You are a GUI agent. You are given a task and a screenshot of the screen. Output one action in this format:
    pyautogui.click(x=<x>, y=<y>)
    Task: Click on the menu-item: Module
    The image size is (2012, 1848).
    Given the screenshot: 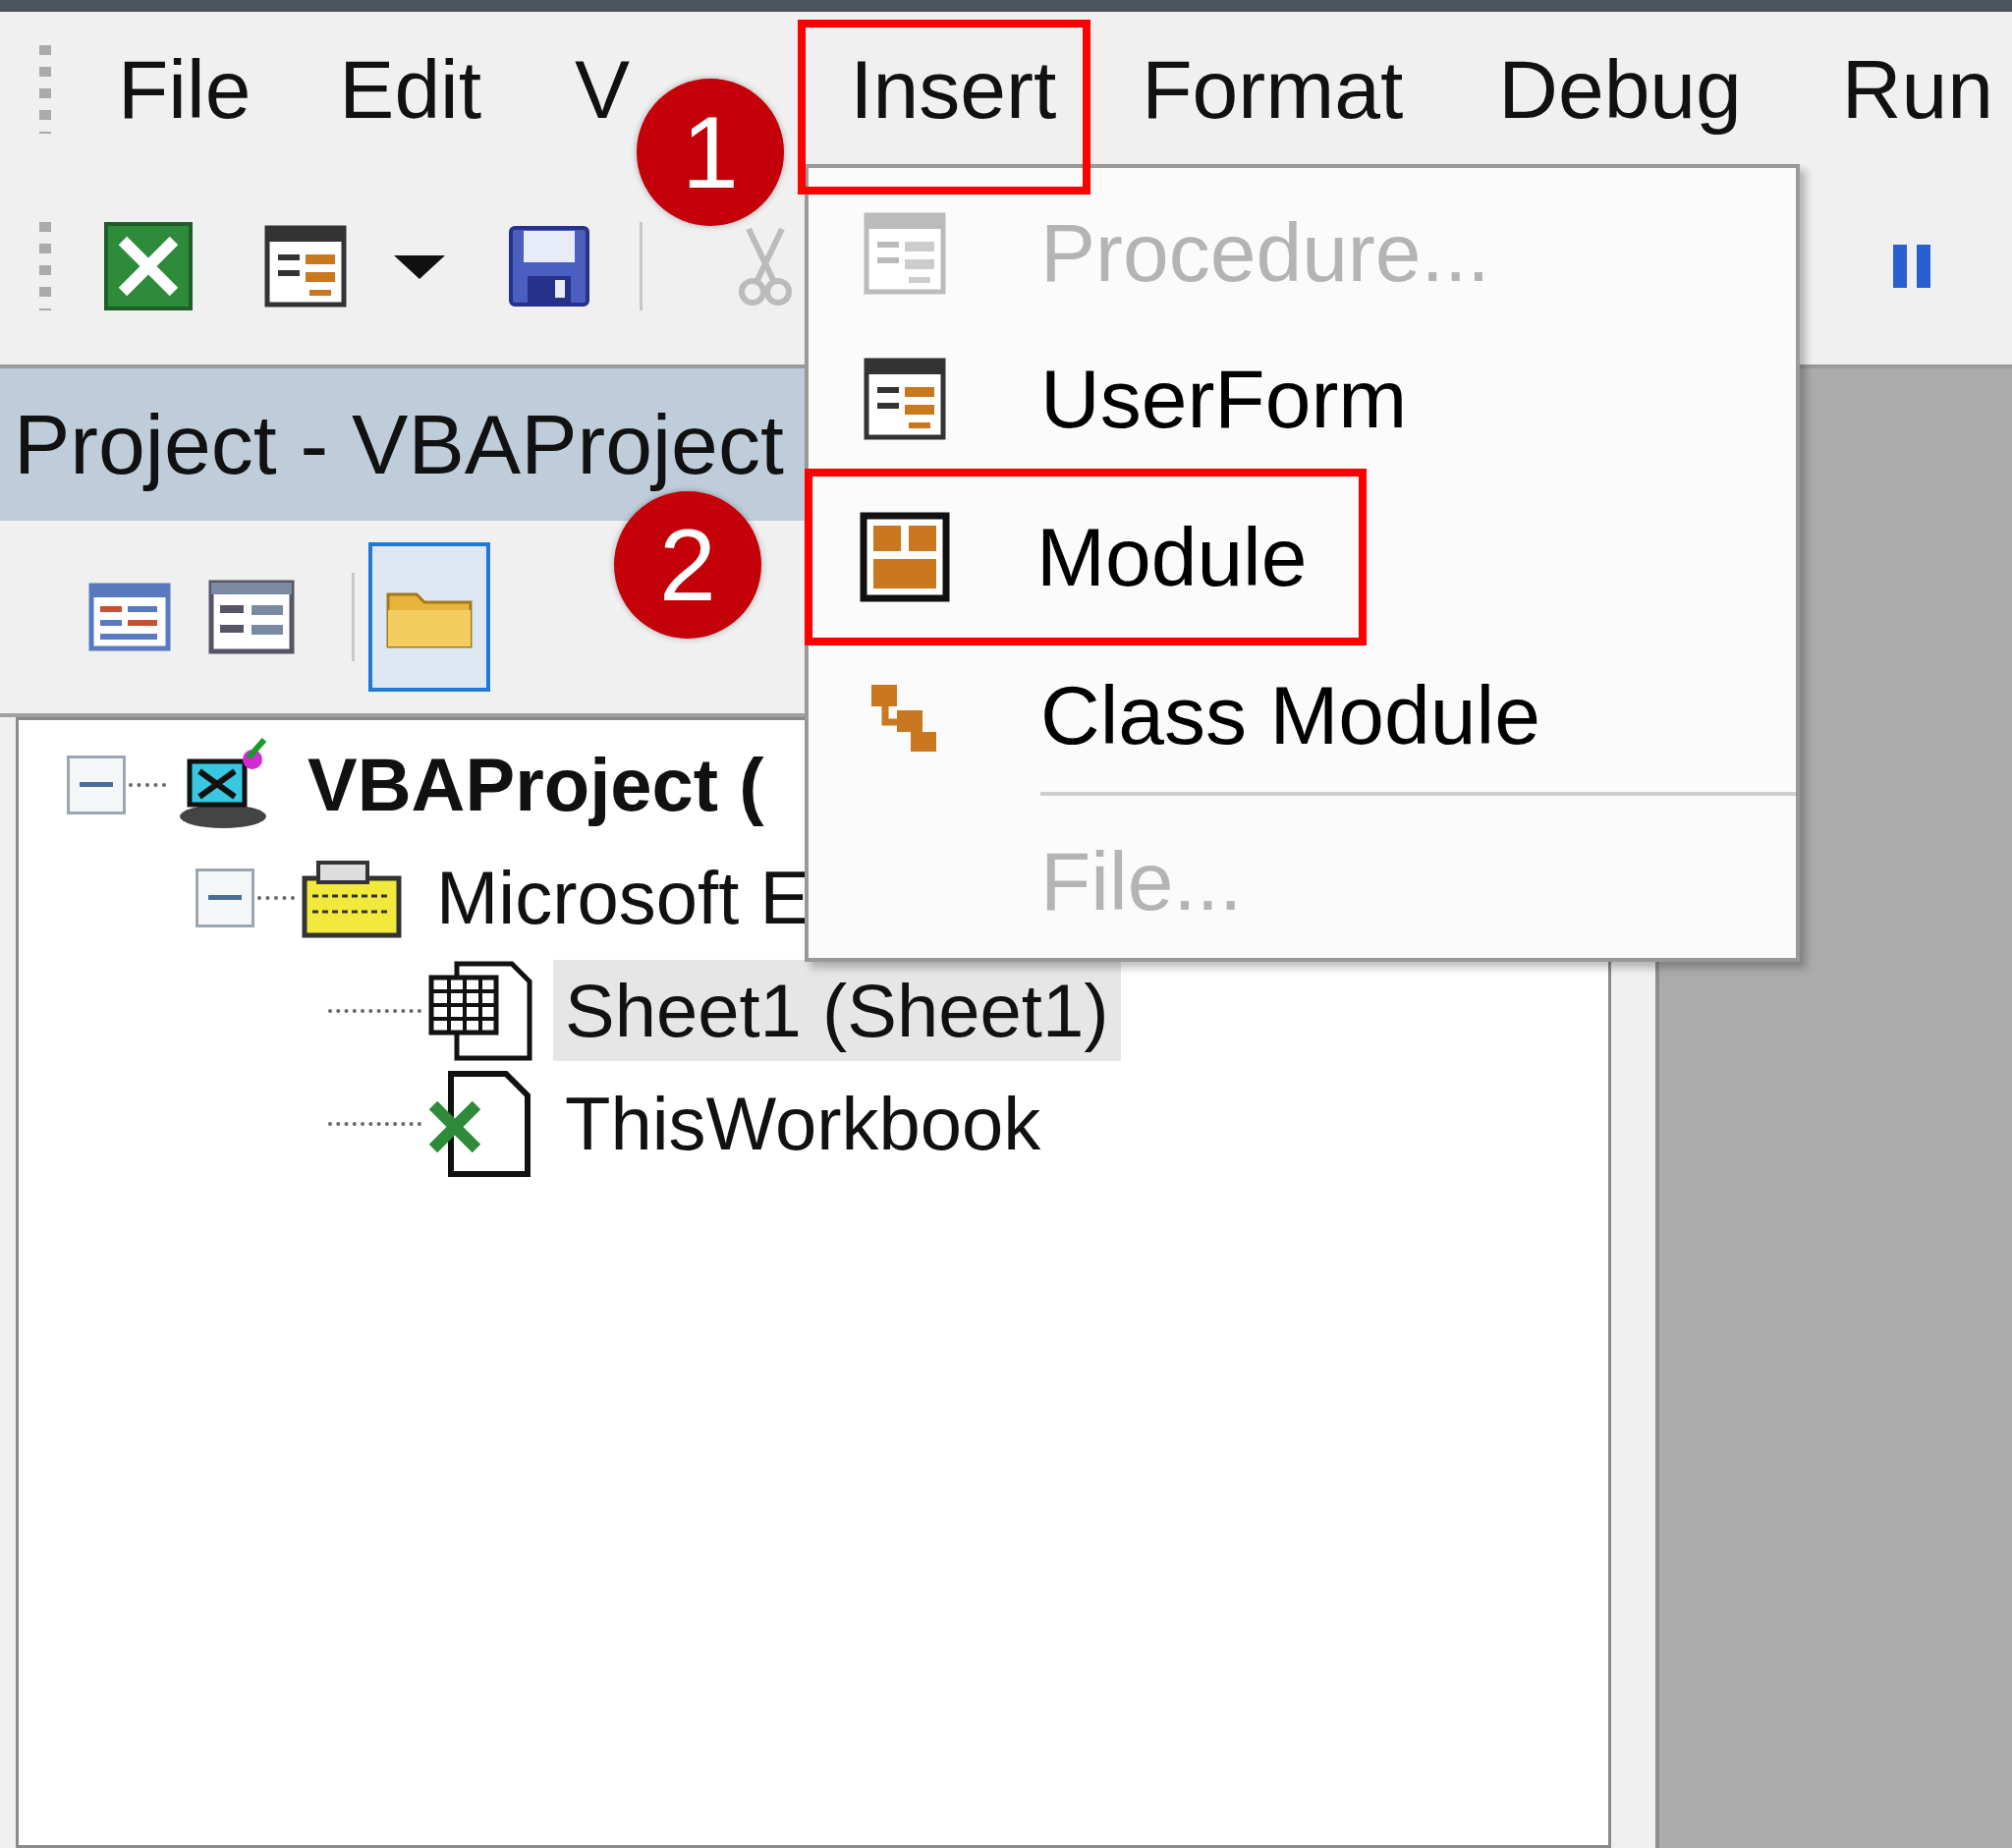 What is the action you would take?
    pyautogui.click(x=1086, y=557)
    